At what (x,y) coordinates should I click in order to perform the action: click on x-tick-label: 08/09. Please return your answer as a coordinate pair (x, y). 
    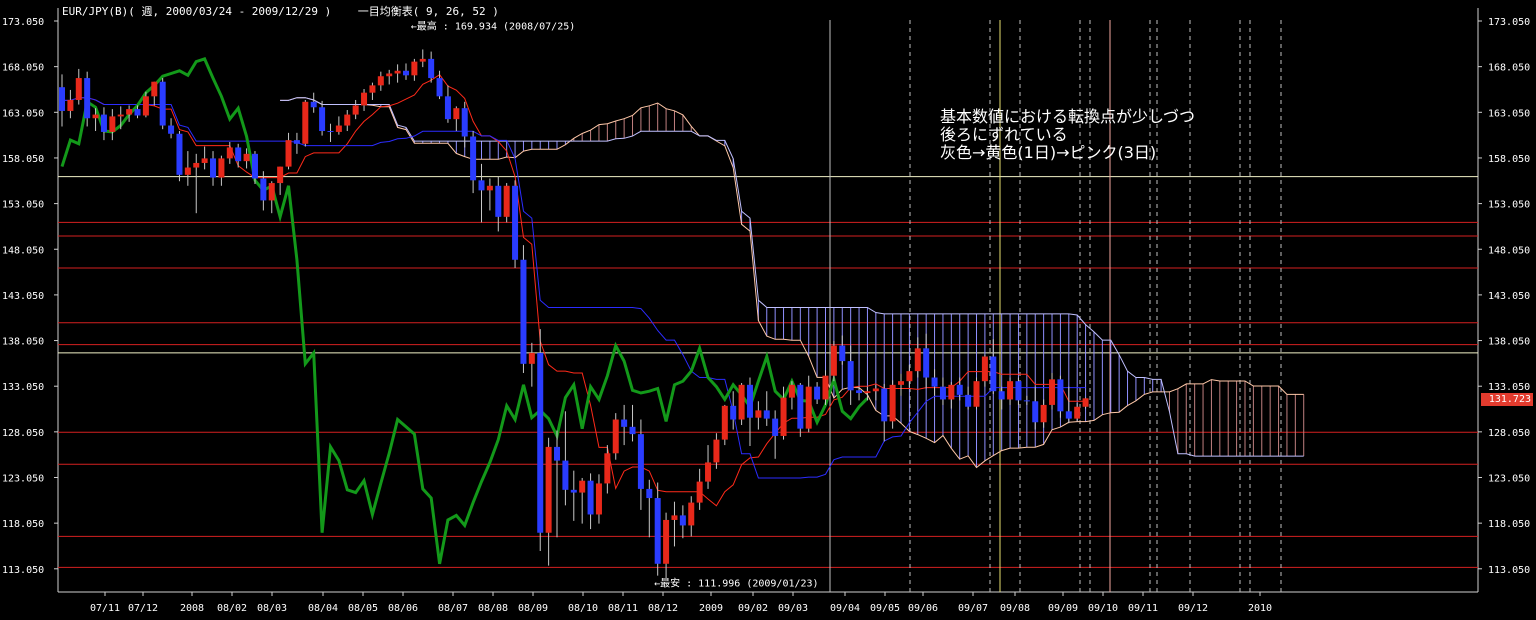
    Looking at the image, I should click on (533, 608).